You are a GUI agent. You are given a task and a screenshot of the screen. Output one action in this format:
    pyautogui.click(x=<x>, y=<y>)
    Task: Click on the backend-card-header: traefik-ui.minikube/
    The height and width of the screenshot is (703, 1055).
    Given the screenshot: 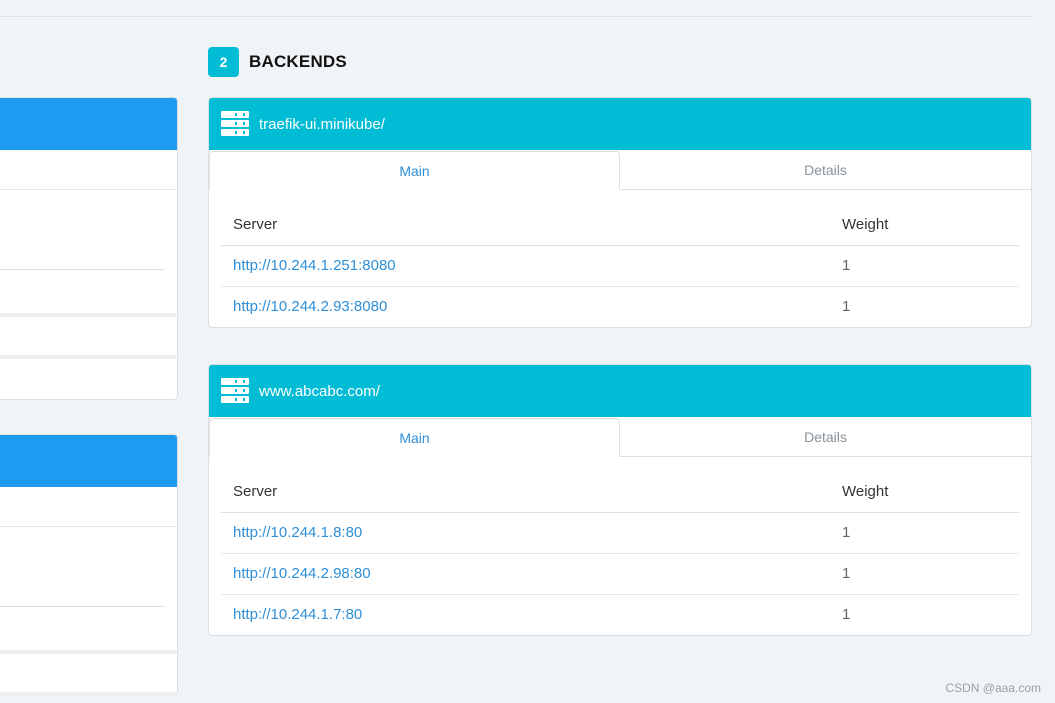 What is the action you would take?
    pyautogui.click(x=620, y=124)
    